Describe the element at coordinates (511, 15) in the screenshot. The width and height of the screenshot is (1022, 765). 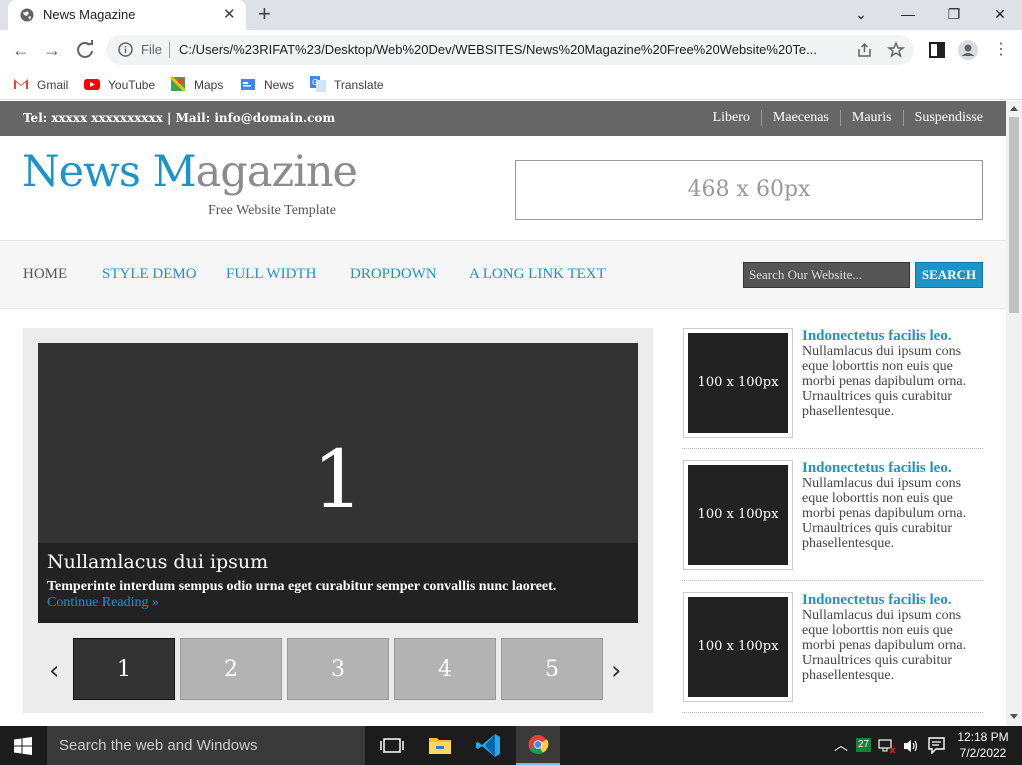
I see `browser-tab-strip: News Magazine ✕ + ⌄ — ❐ ✕` at that location.